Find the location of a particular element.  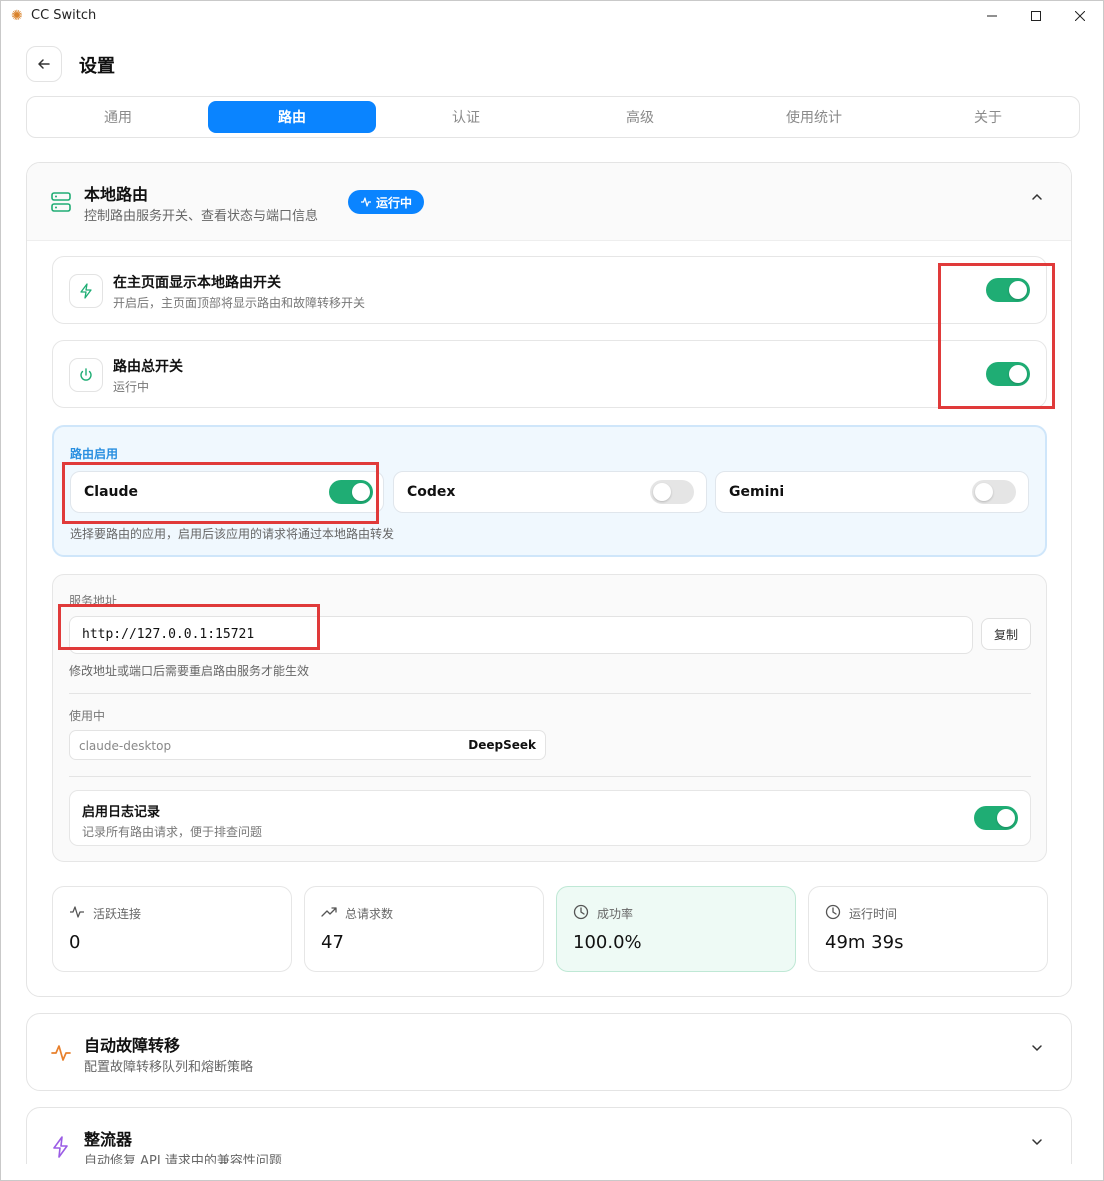

settings-tabs: 通用 路由 认证 高级 使用统计 关于 is located at coordinates (553, 117).